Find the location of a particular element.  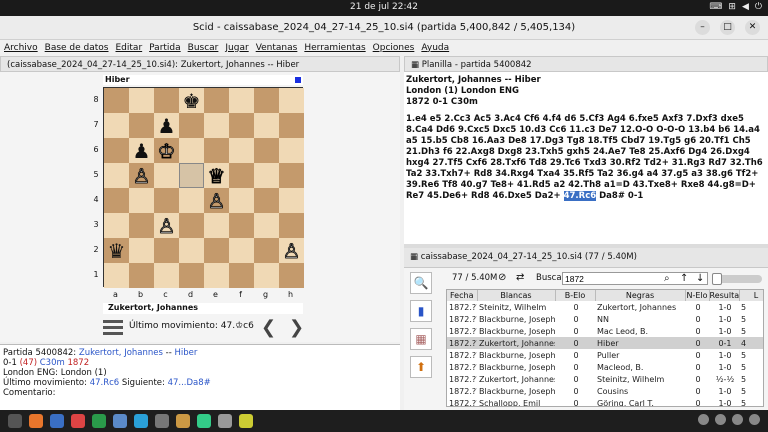

table-row: 1872.??.??Blackburne, Joseph 0 Puller 0 1-0 5 is located at coordinates (605, 355).